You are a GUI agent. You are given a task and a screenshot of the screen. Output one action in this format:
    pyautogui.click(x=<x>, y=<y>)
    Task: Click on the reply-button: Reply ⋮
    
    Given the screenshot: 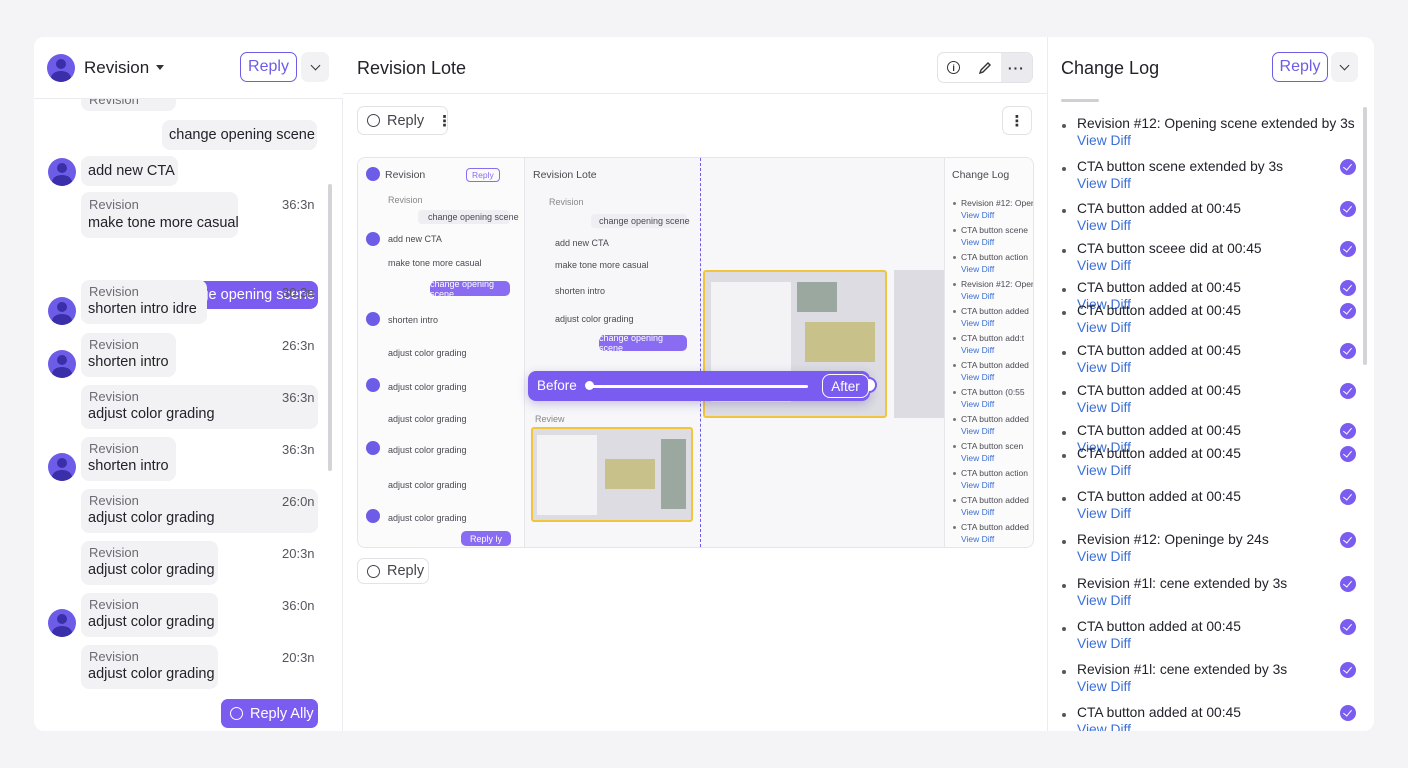 What is the action you would take?
    pyautogui.click(x=404, y=120)
    